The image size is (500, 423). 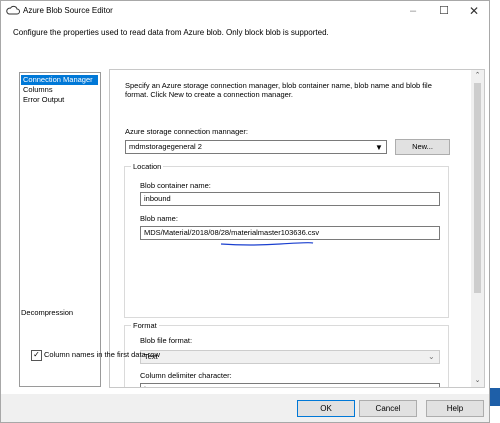 I want to click on delimiter-input: |, so click(x=290, y=385).